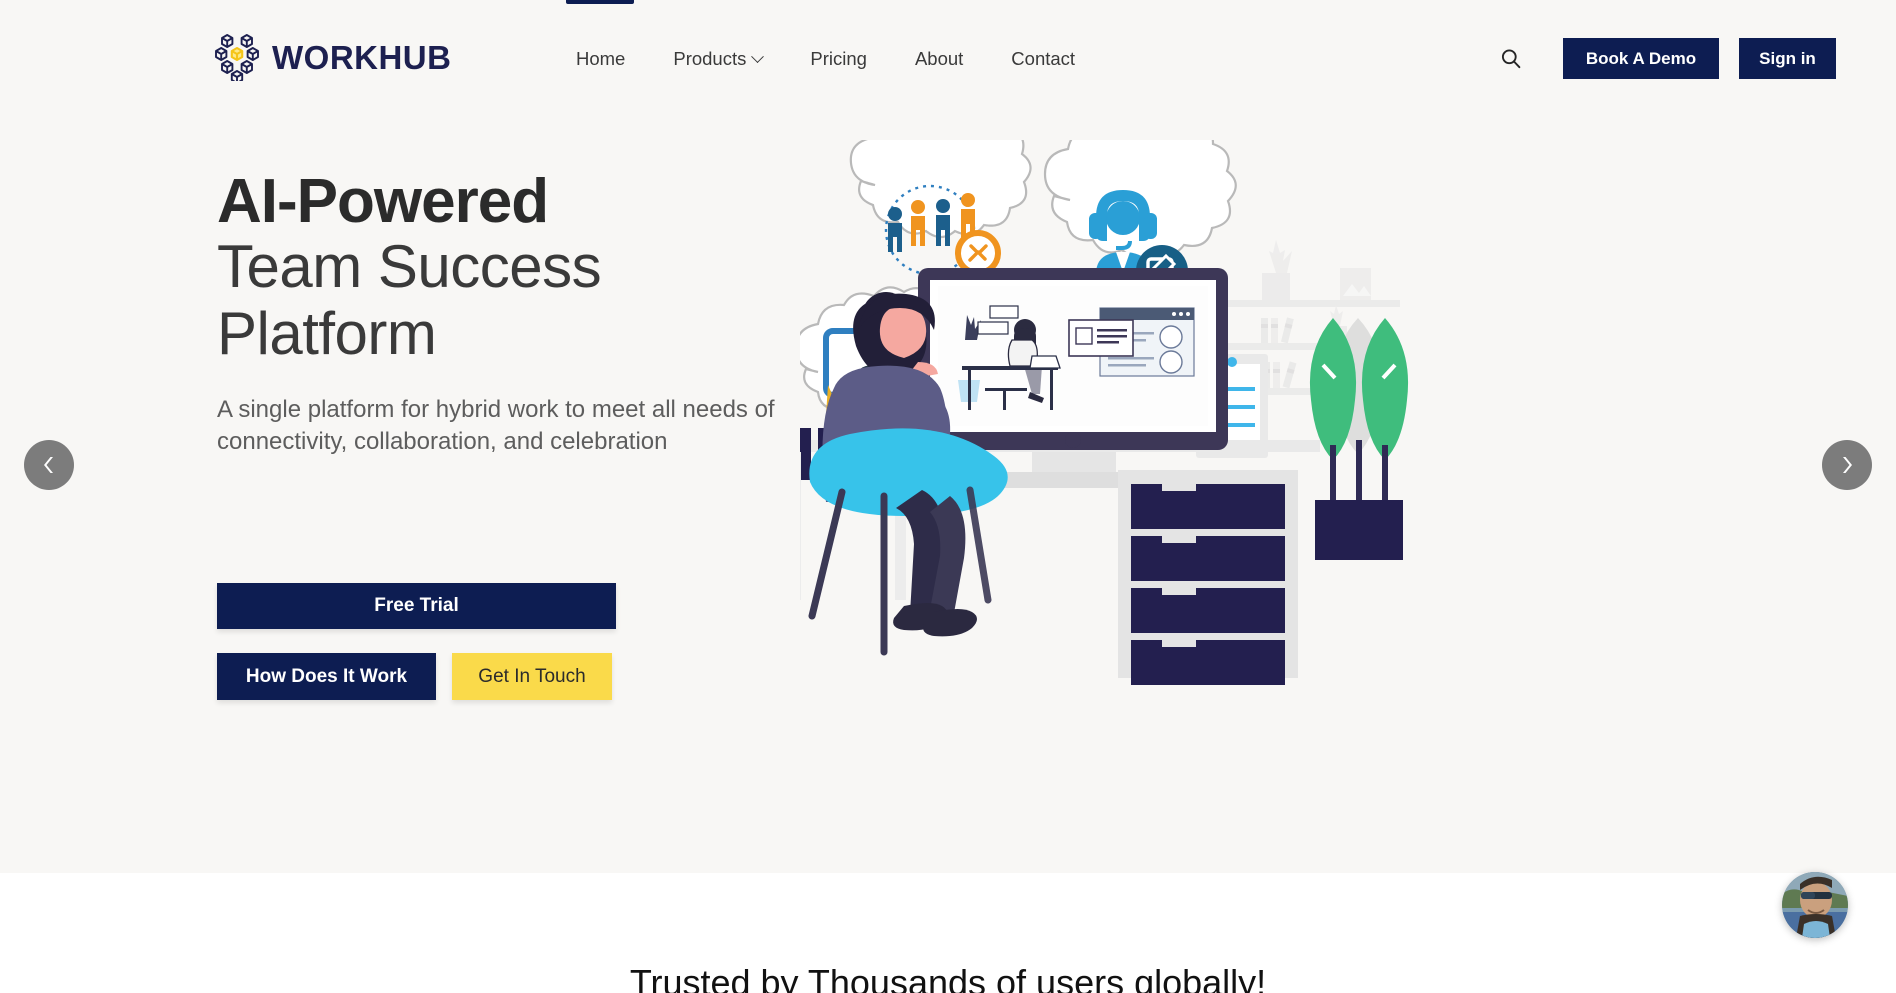 This screenshot has width=1896, height=993. What do you see at coordinates (1208, 577) in the screenshot?
I see `drawer-cabinet-icon` at bounding box center [1208, 577].